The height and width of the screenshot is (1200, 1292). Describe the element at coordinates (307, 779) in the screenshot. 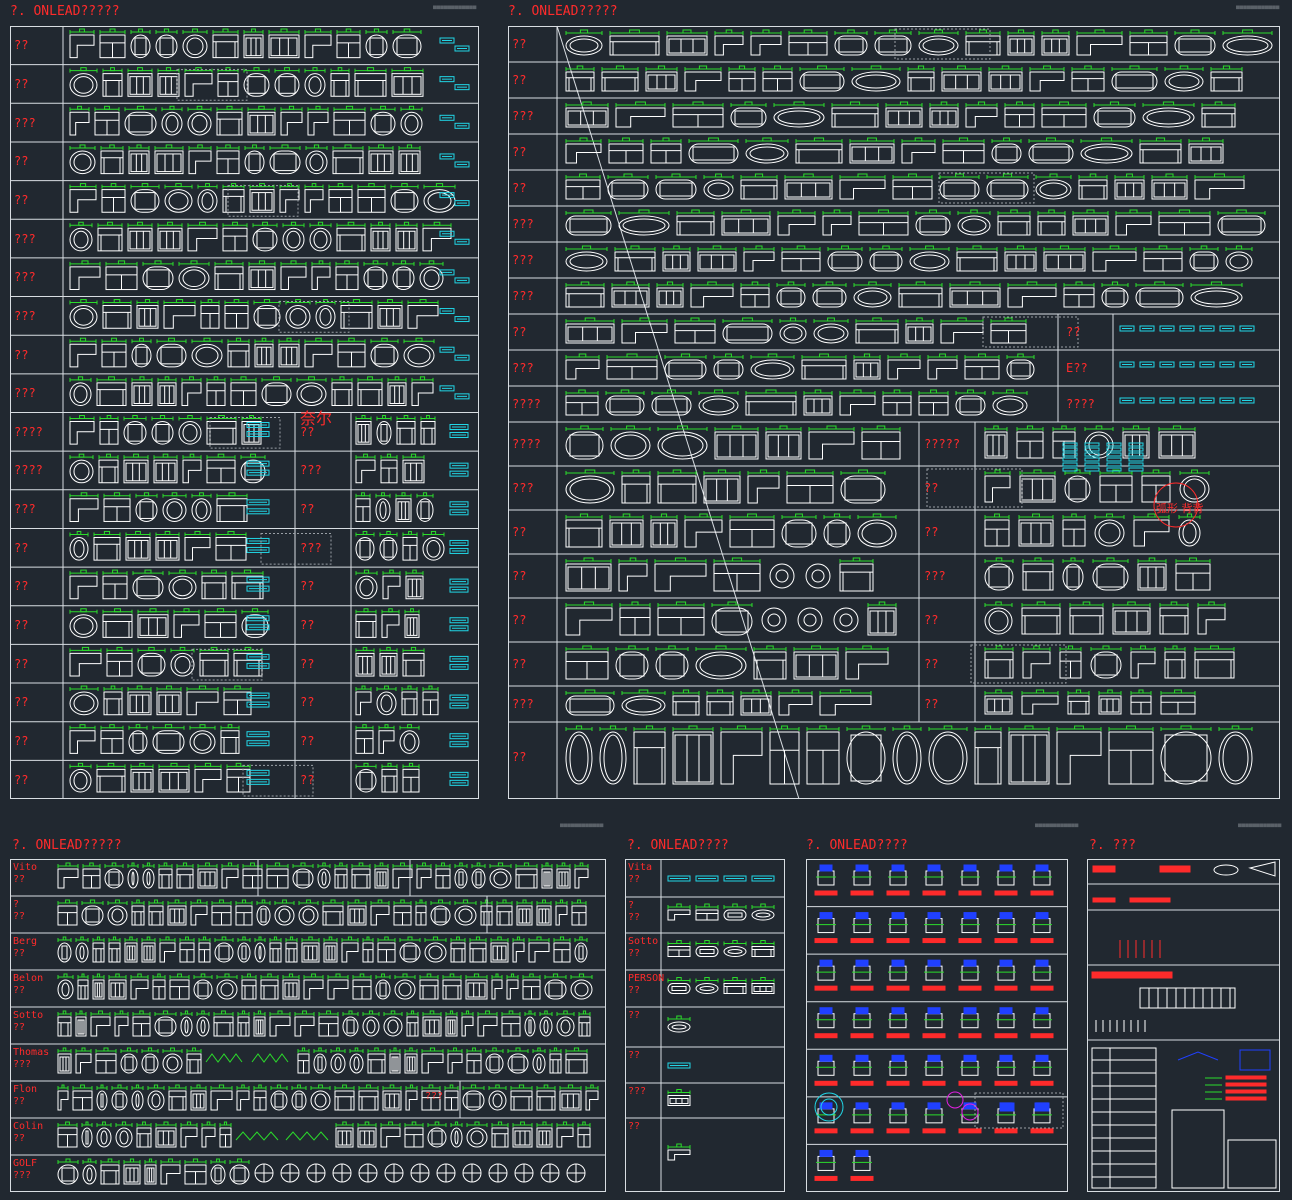

I see `inner-label-tl-19: ??` at that location.